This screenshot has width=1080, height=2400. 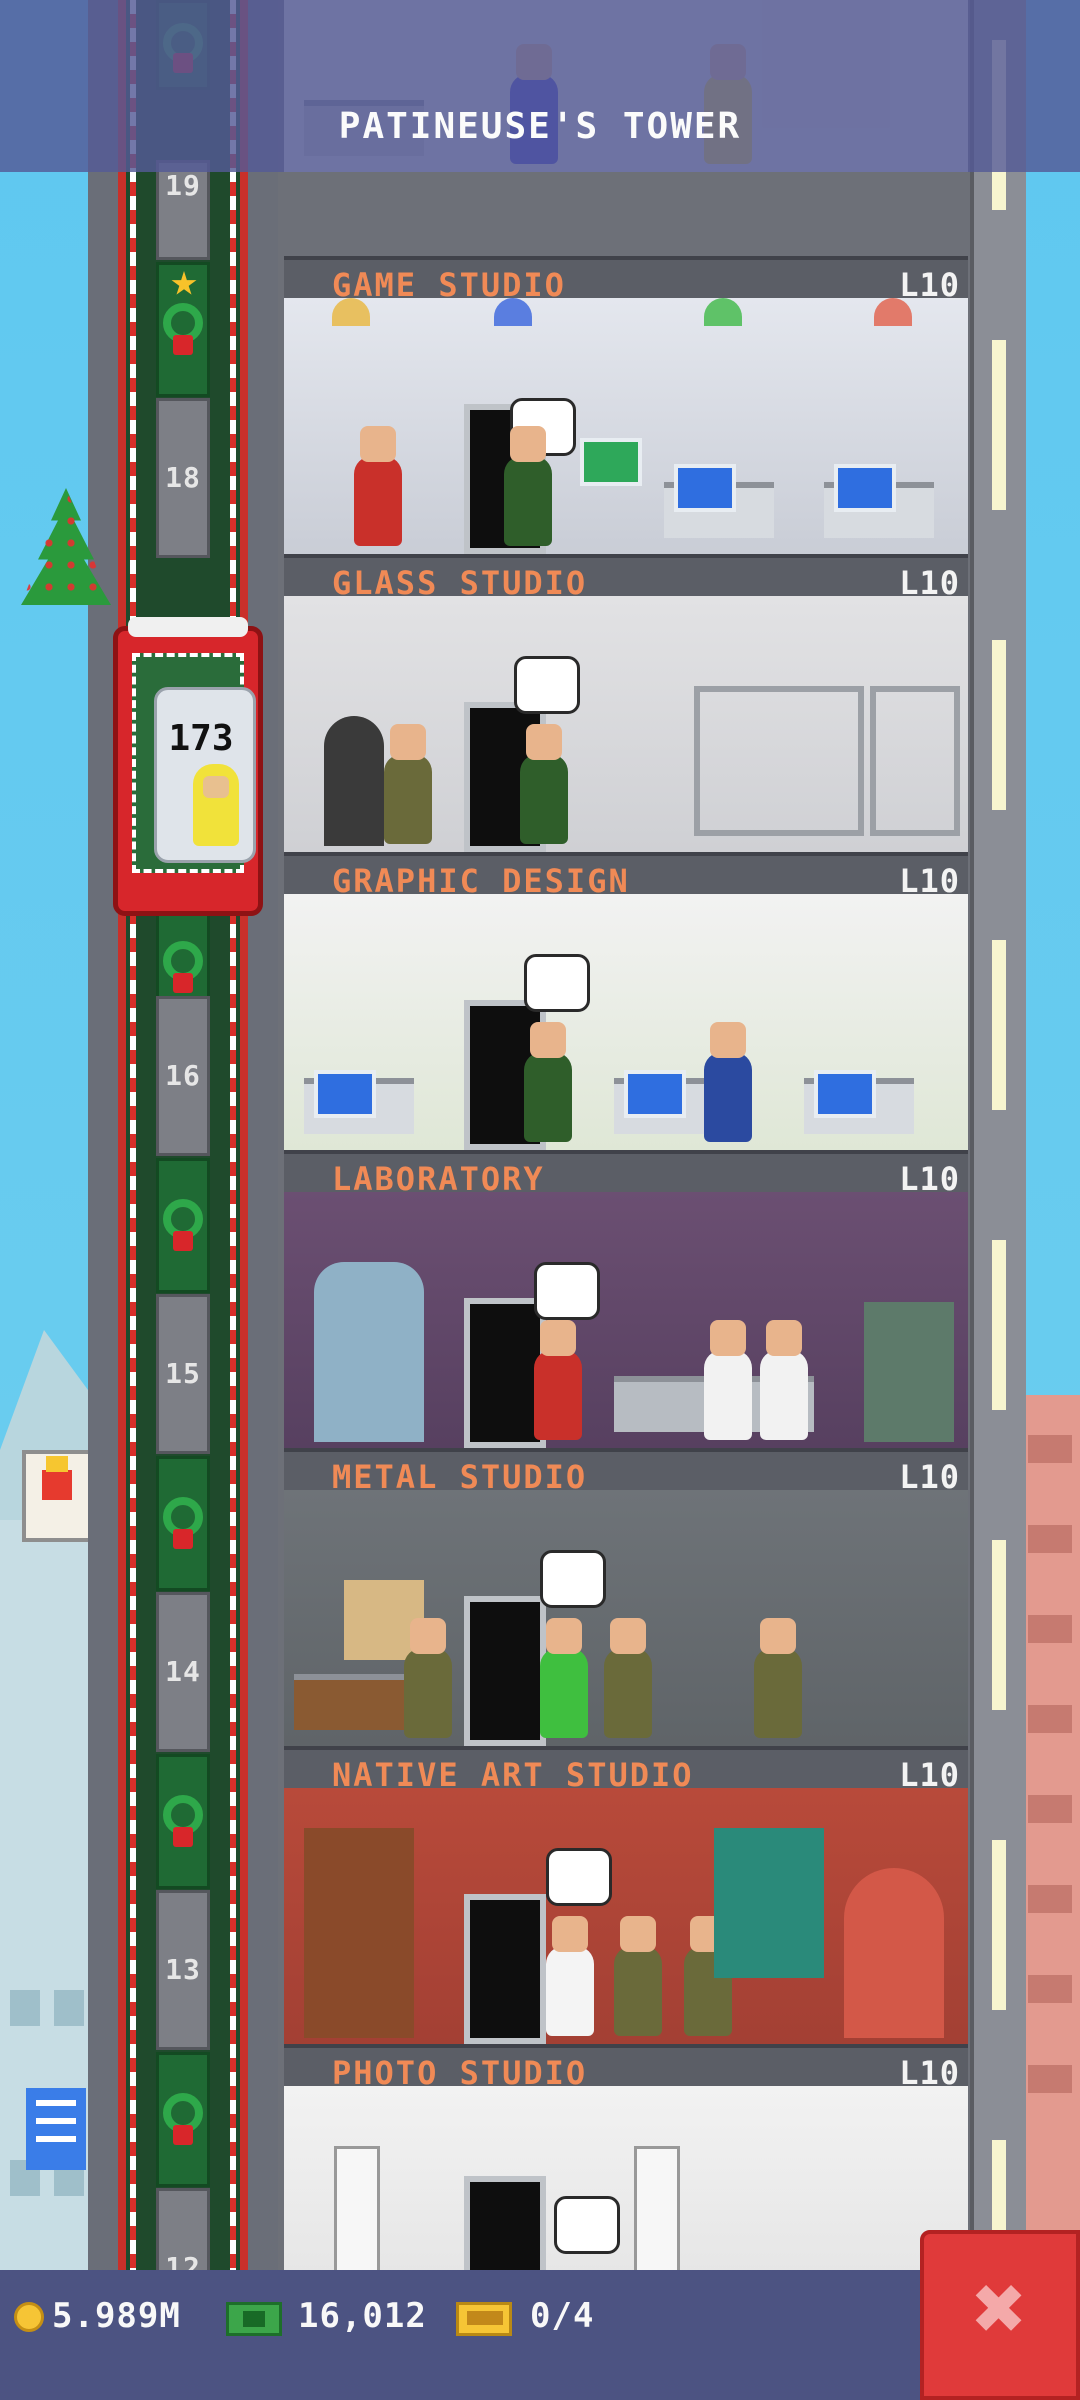 I want to click on floor-native-art-studio: NATIVE ART STUDIO L10, so click(x=626, y=1642).